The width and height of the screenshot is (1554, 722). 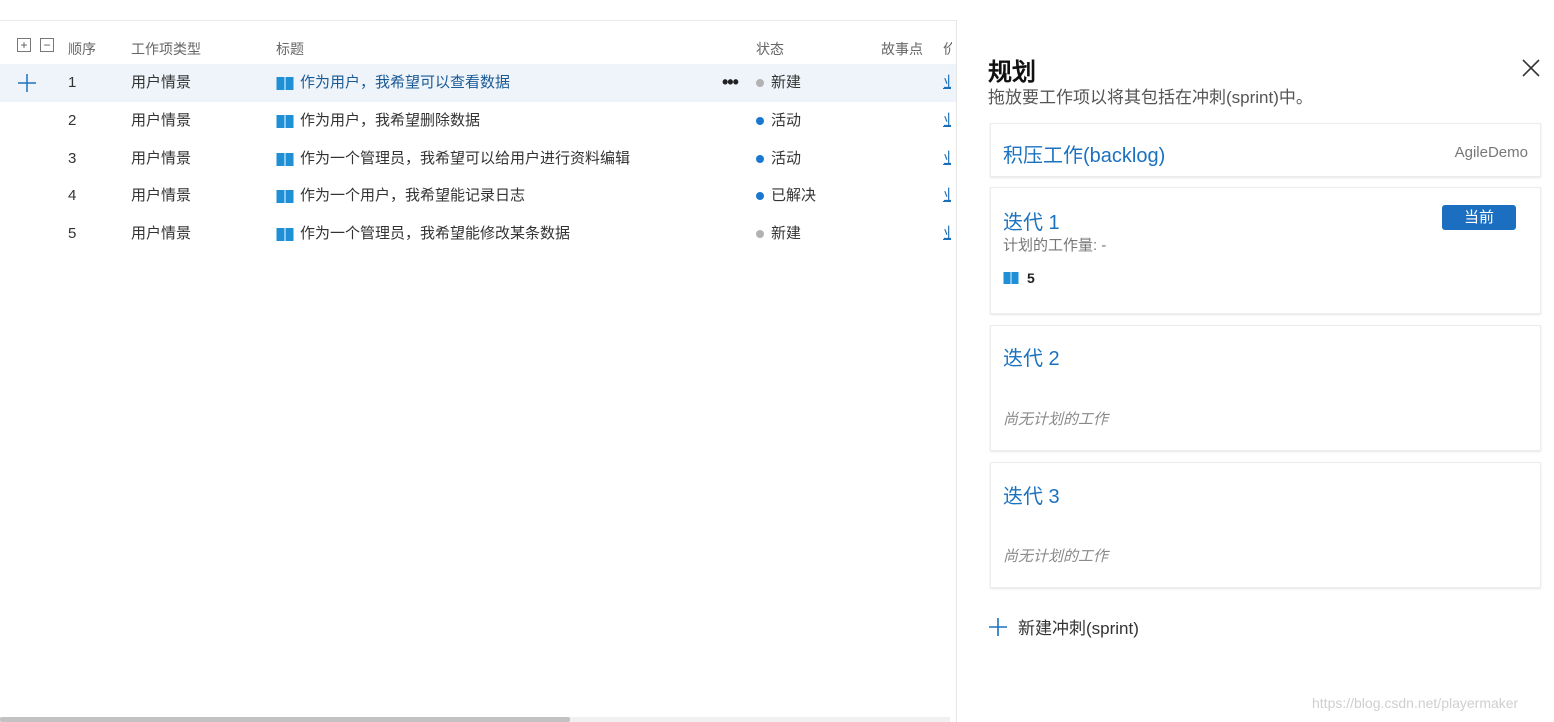 I want to click on order-cell: 1, so click(x=72, y=82).